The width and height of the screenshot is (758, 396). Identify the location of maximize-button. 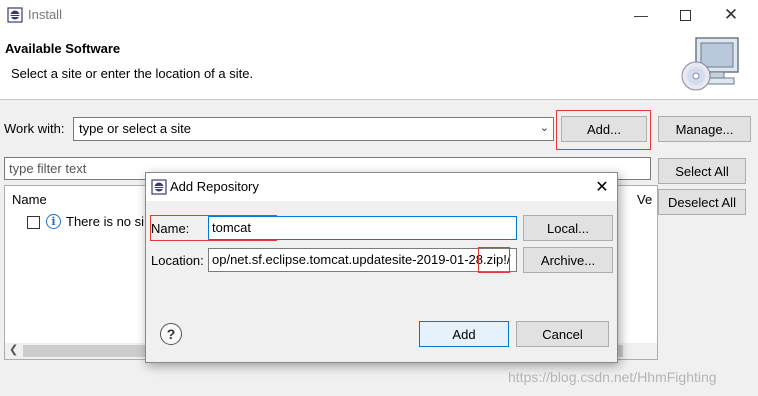
(685, 15).